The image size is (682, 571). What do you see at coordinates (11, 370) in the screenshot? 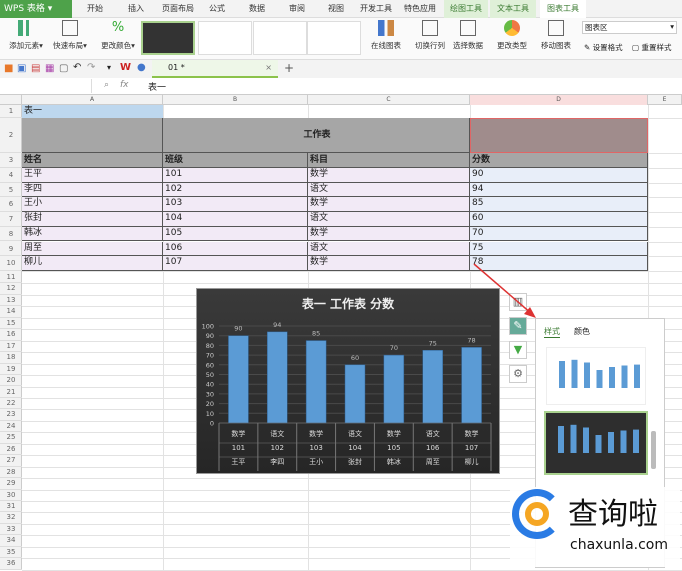
I see `row-number: 19` at bounding box center [11, 370].